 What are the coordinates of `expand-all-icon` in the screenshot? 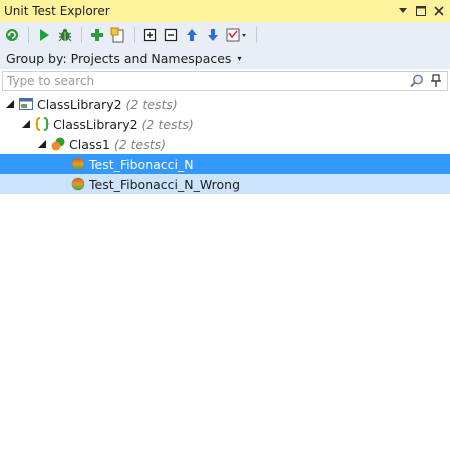 It's located at (150, 35).